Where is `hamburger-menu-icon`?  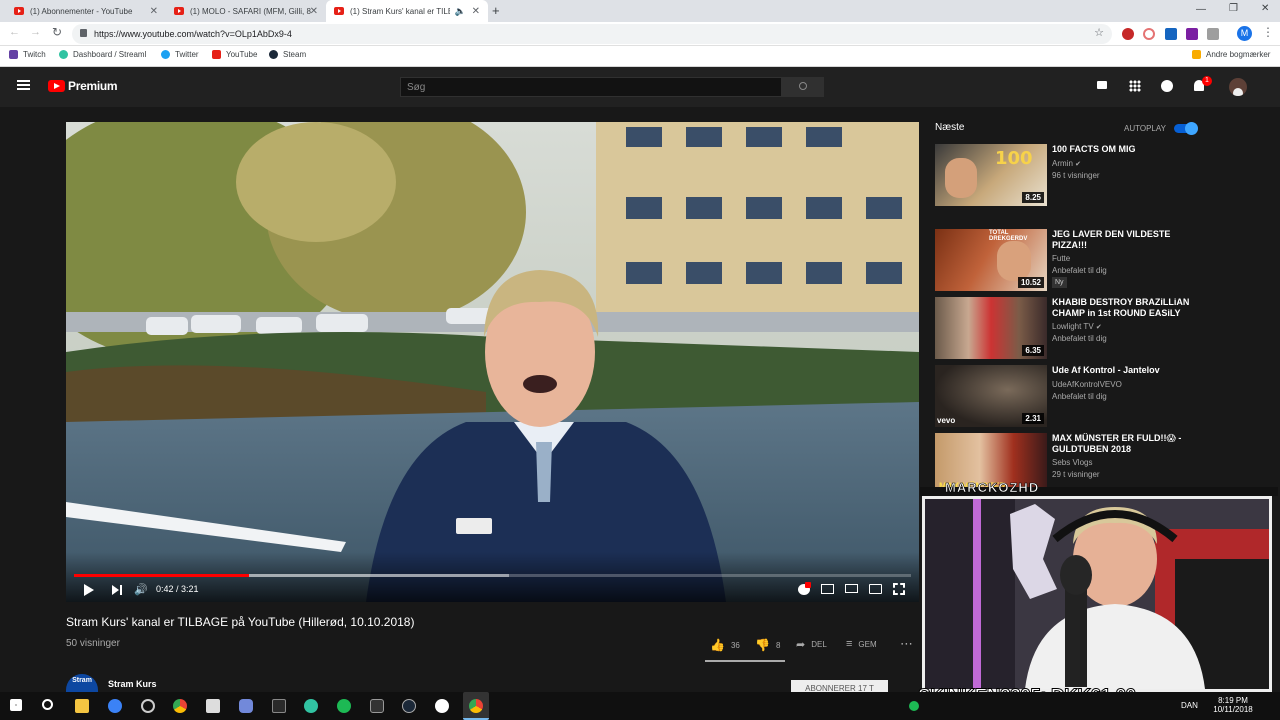
hamburger-menu-icon is located at coordinates (23, 81).